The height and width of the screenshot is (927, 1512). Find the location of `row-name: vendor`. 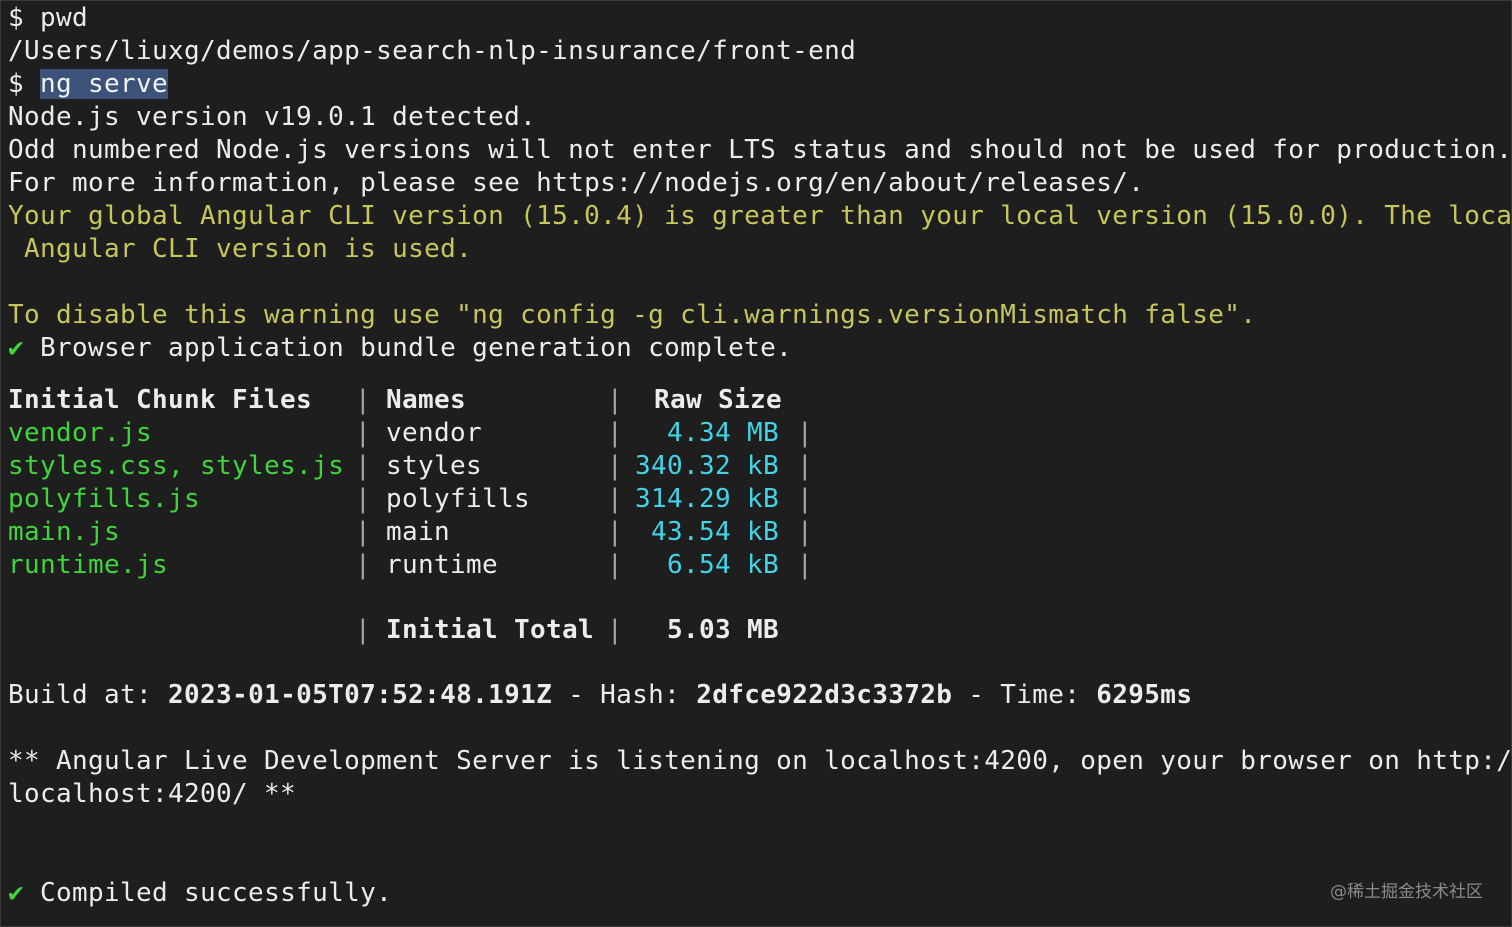

row-name: vendor is located at coordinates (434, 433).